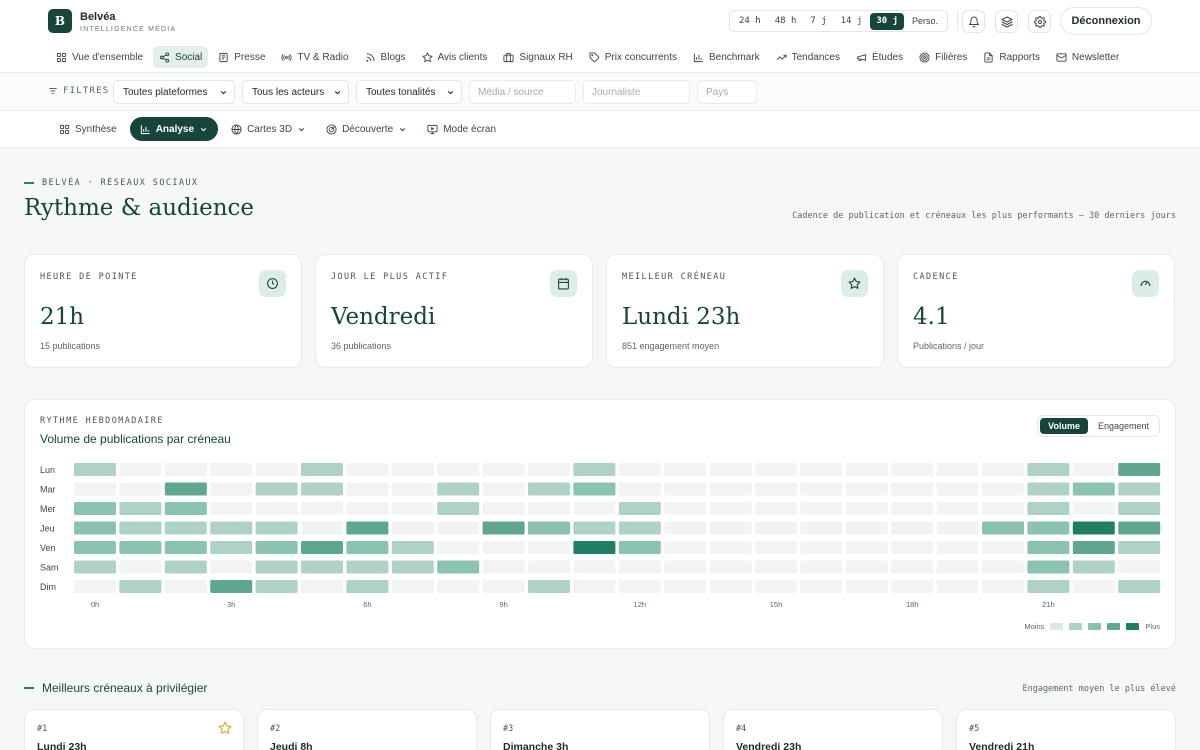 The image size is (1200, 750). Describe the element at coordinates (181, 57) in the screenshot. I see `nav-item-social: Social` at that location.